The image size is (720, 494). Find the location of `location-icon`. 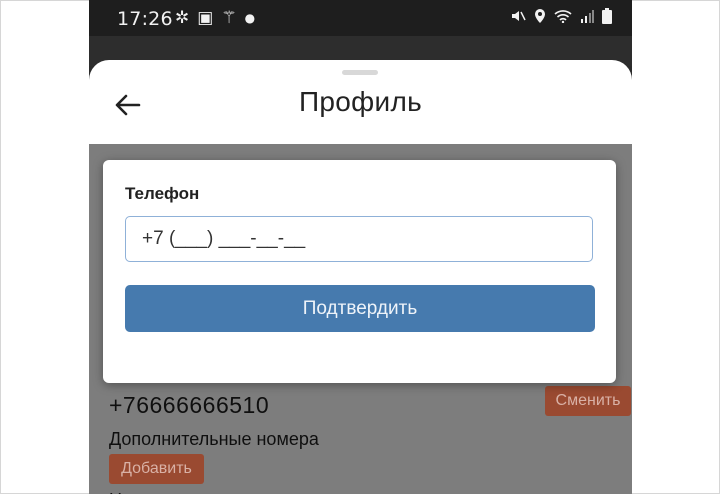

location-icon is located at coordinates (540, 16).